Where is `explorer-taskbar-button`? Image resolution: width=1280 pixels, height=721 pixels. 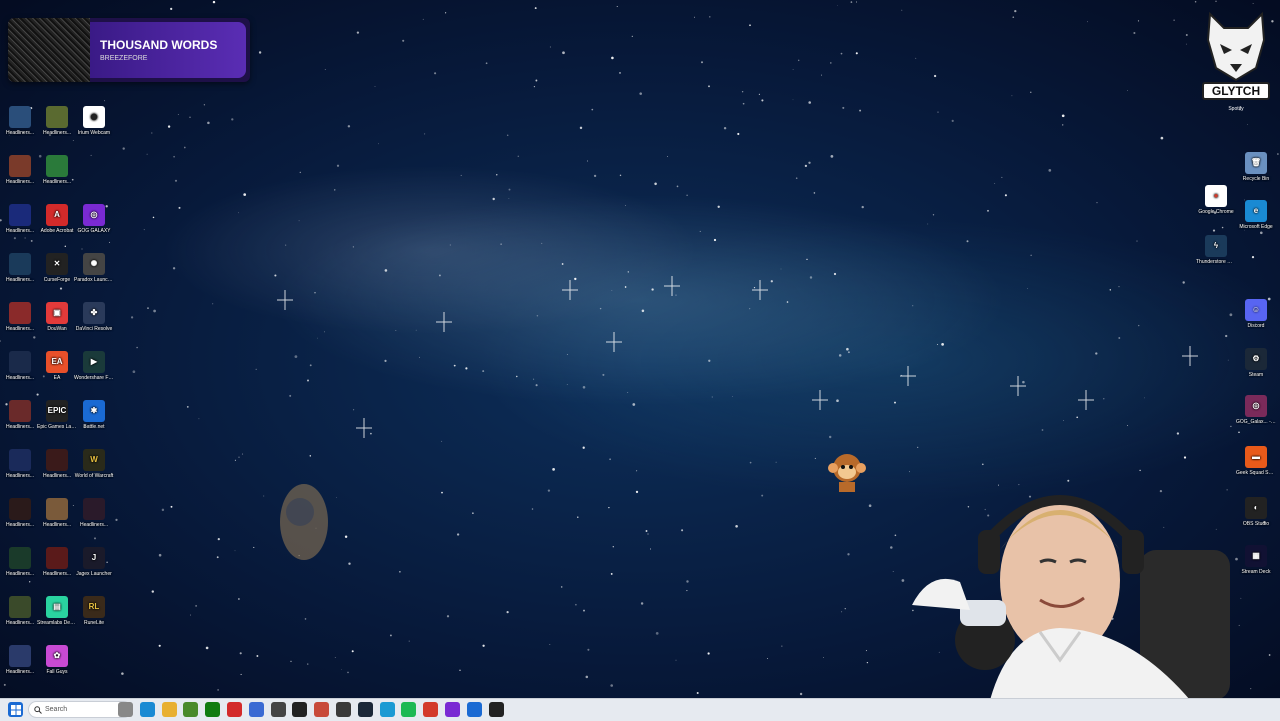
explorer-taskbar-button is located at coordinates (169, 709).